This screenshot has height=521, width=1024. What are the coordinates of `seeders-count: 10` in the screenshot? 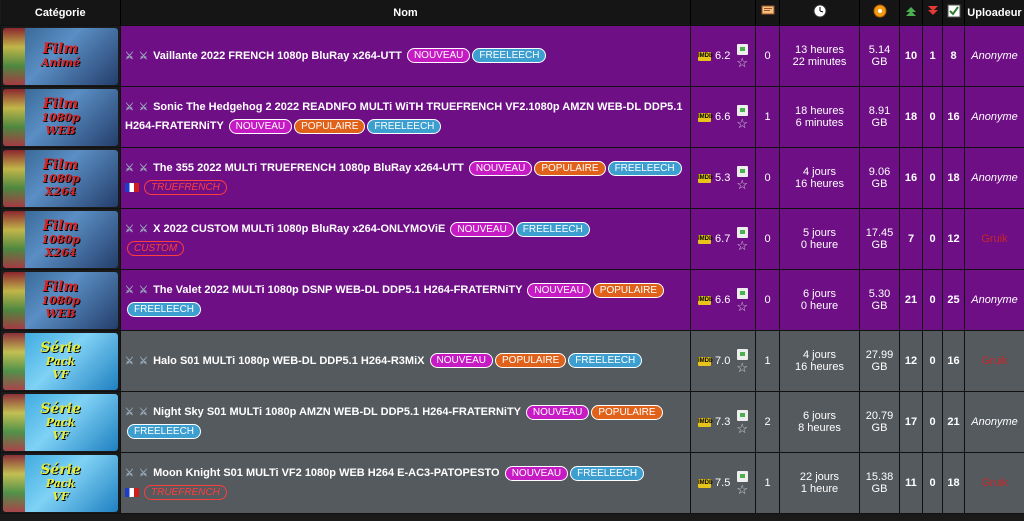 It's located at (911, 56).